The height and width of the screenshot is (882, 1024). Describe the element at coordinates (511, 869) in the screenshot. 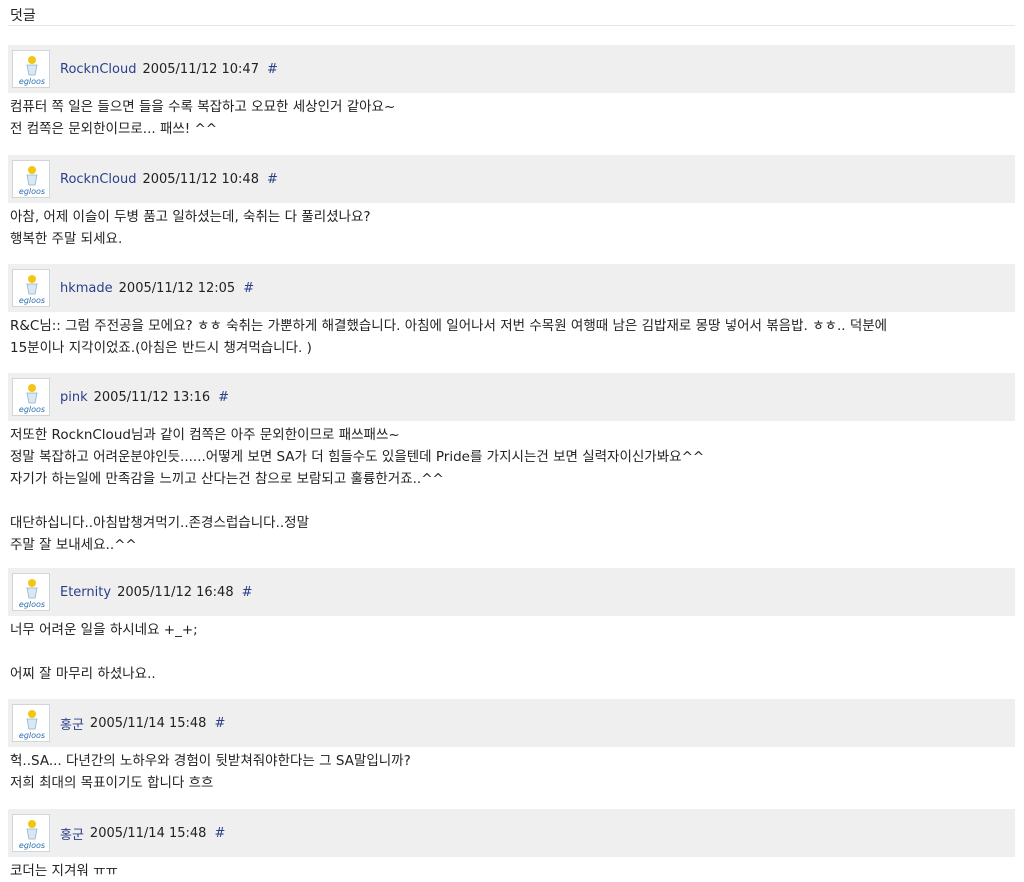

I see `comment-body: 코더는 지겨워 ㅠㅠ` at that location.